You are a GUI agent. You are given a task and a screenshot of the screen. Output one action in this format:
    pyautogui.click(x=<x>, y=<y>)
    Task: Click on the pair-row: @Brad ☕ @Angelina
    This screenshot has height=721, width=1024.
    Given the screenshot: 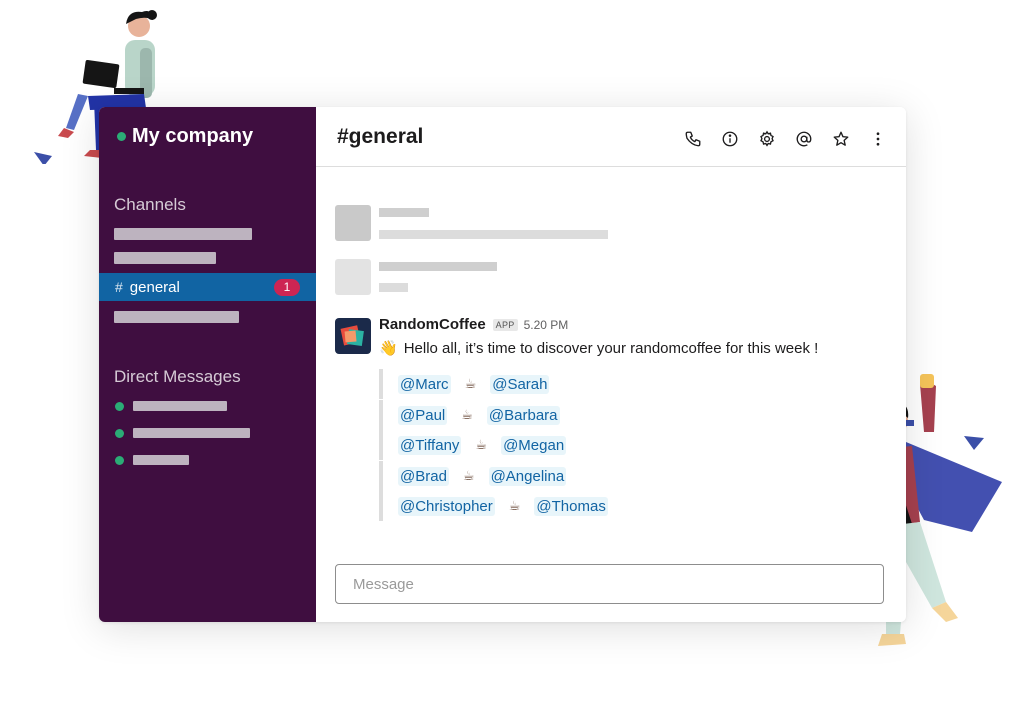 What is the action you would take?
    pyautogui.click(x=473, y=476)
    